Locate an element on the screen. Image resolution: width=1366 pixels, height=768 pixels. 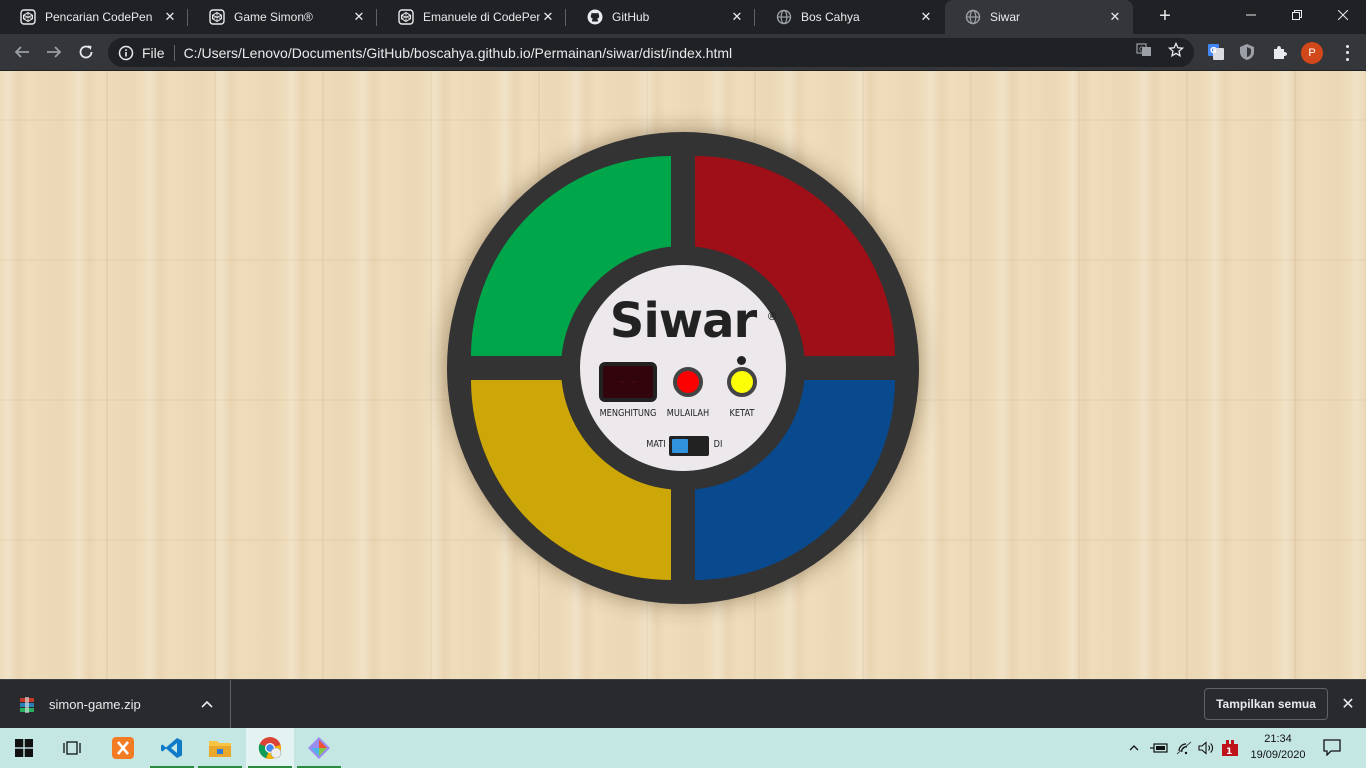
translate-icon: G is located at coordinates (1144, 50).